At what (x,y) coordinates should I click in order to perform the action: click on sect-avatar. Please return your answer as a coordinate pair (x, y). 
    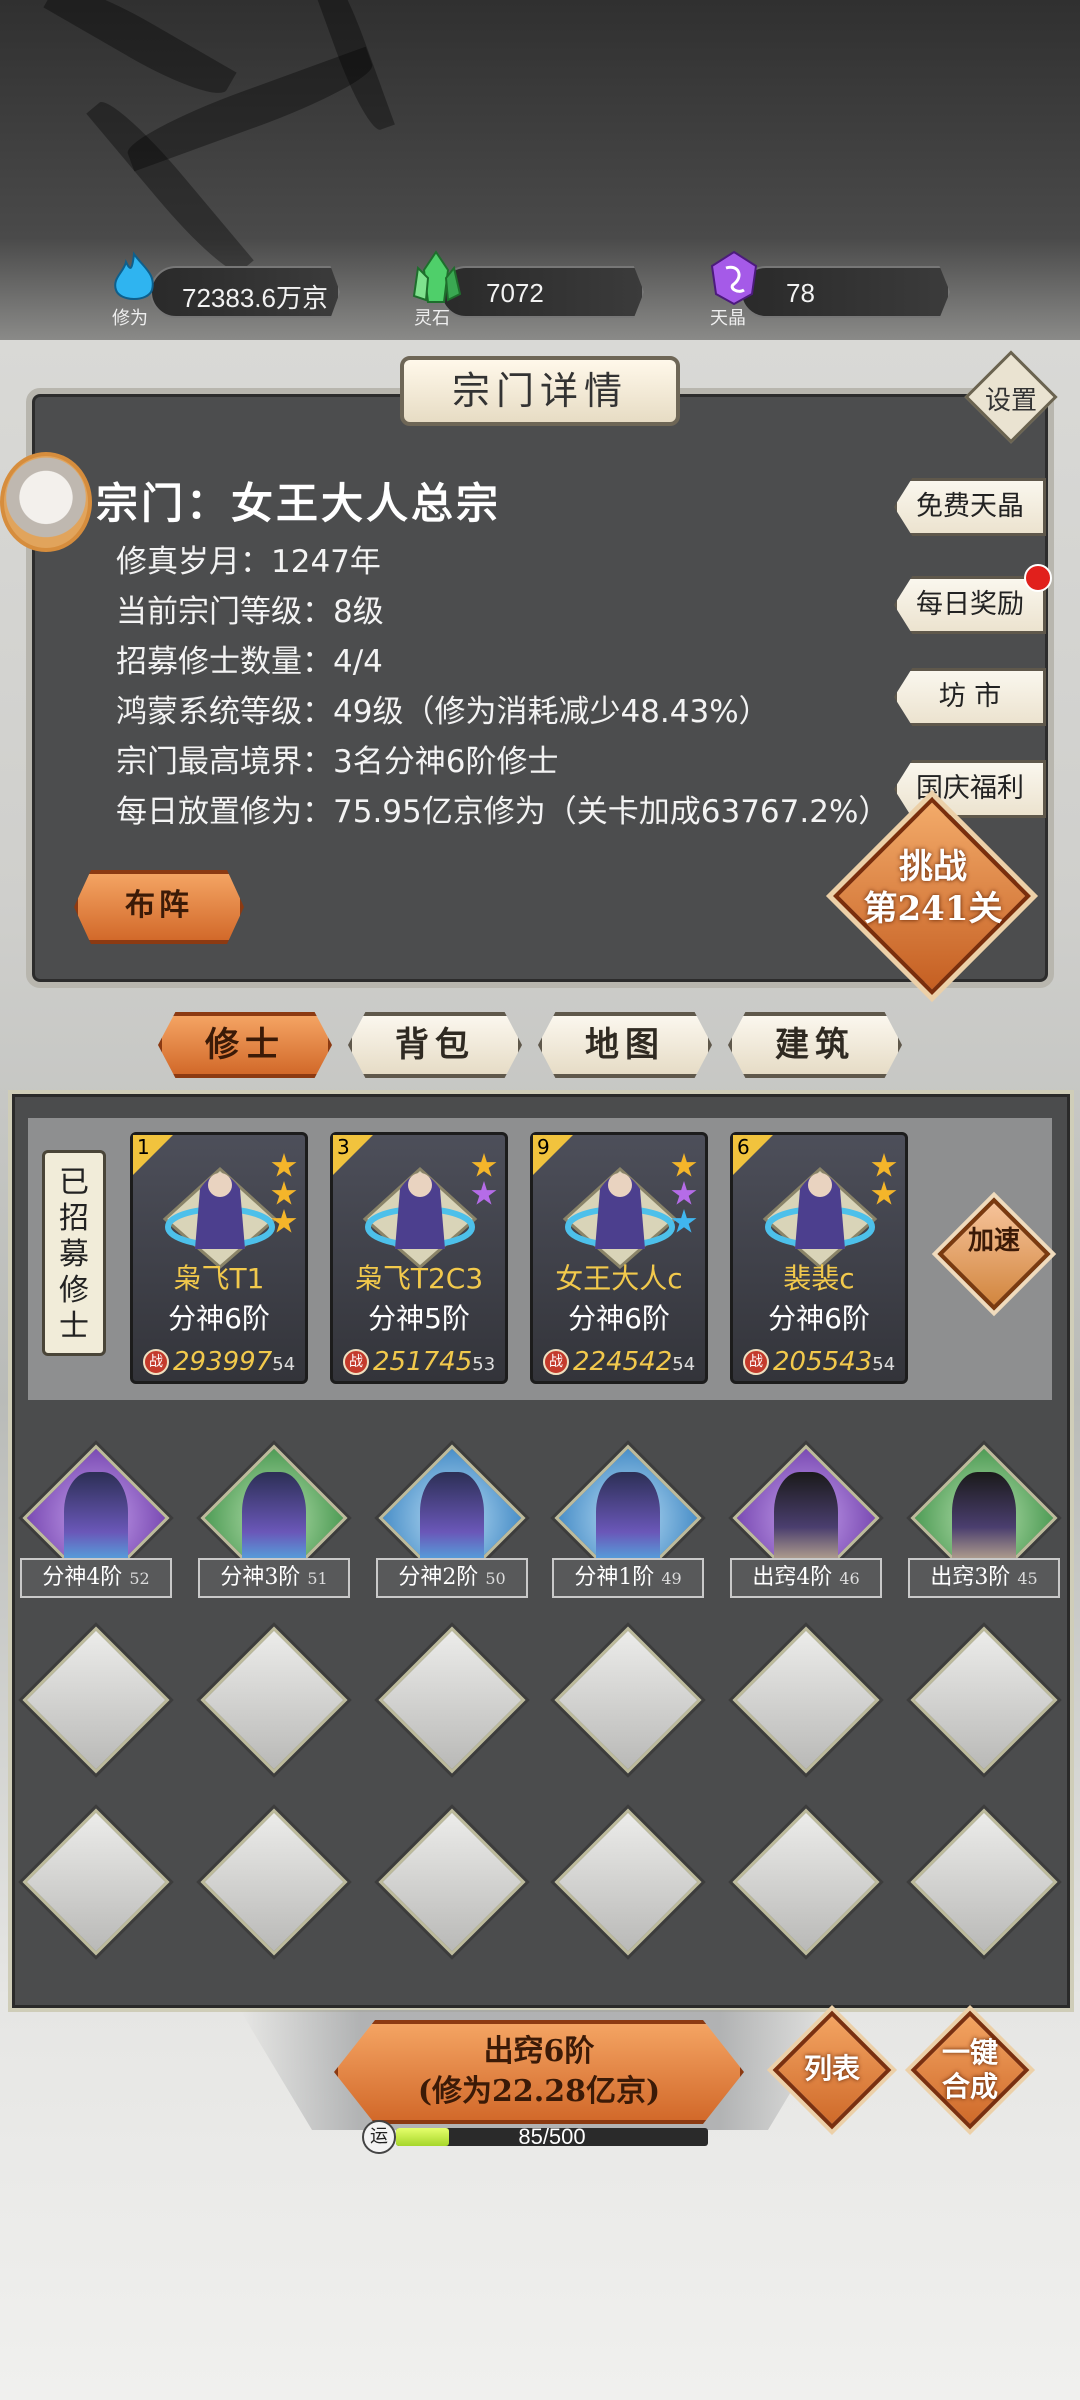
    Looking at the image, I should click on (46, 502).